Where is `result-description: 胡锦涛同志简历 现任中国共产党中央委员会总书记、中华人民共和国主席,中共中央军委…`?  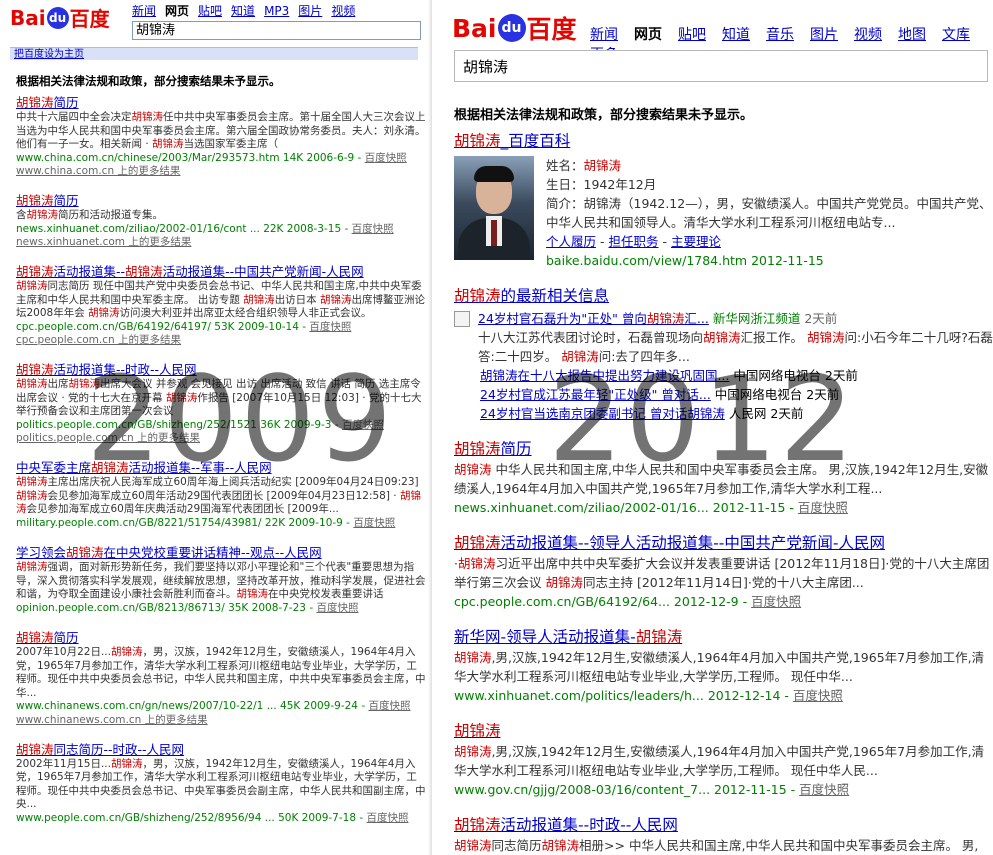 result-description: 胡锦涛同志简历 现任中国共产党中央委员会总书记、中华人民共和国主席,中共中央军委… is located at coordinates (221, 299).